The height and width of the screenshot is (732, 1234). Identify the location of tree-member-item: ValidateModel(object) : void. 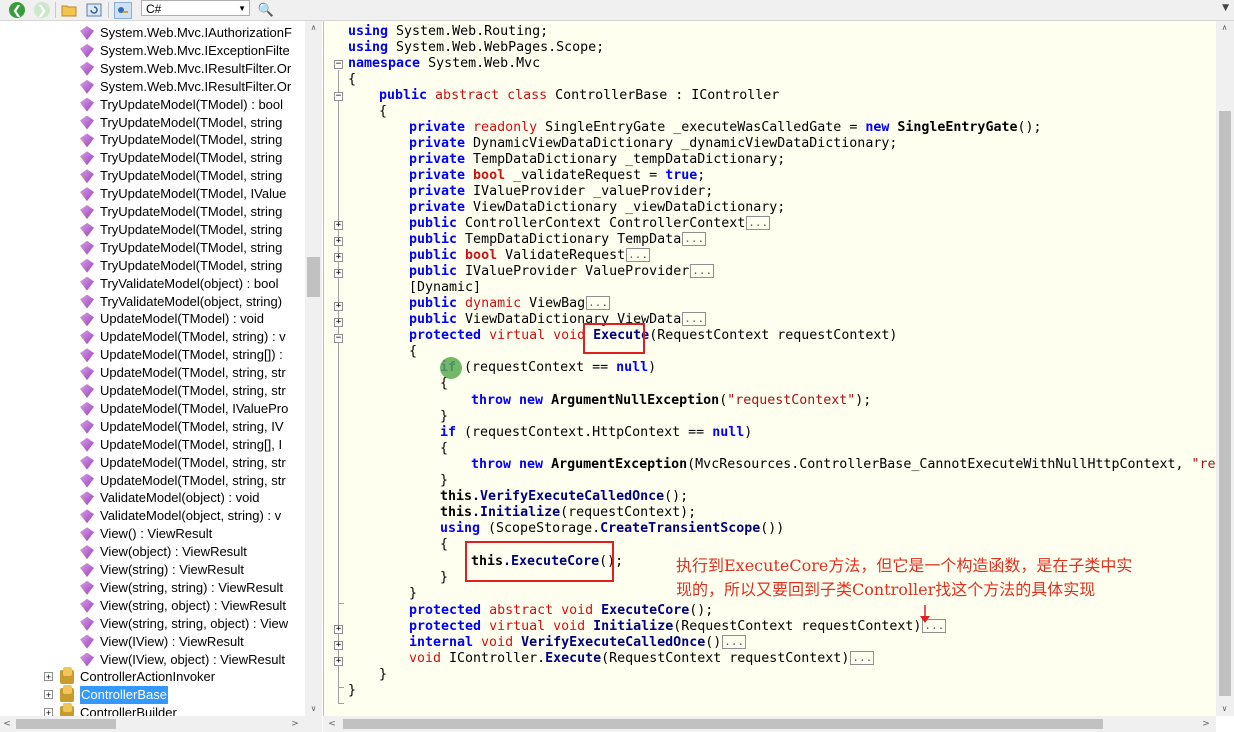
(169, 498).